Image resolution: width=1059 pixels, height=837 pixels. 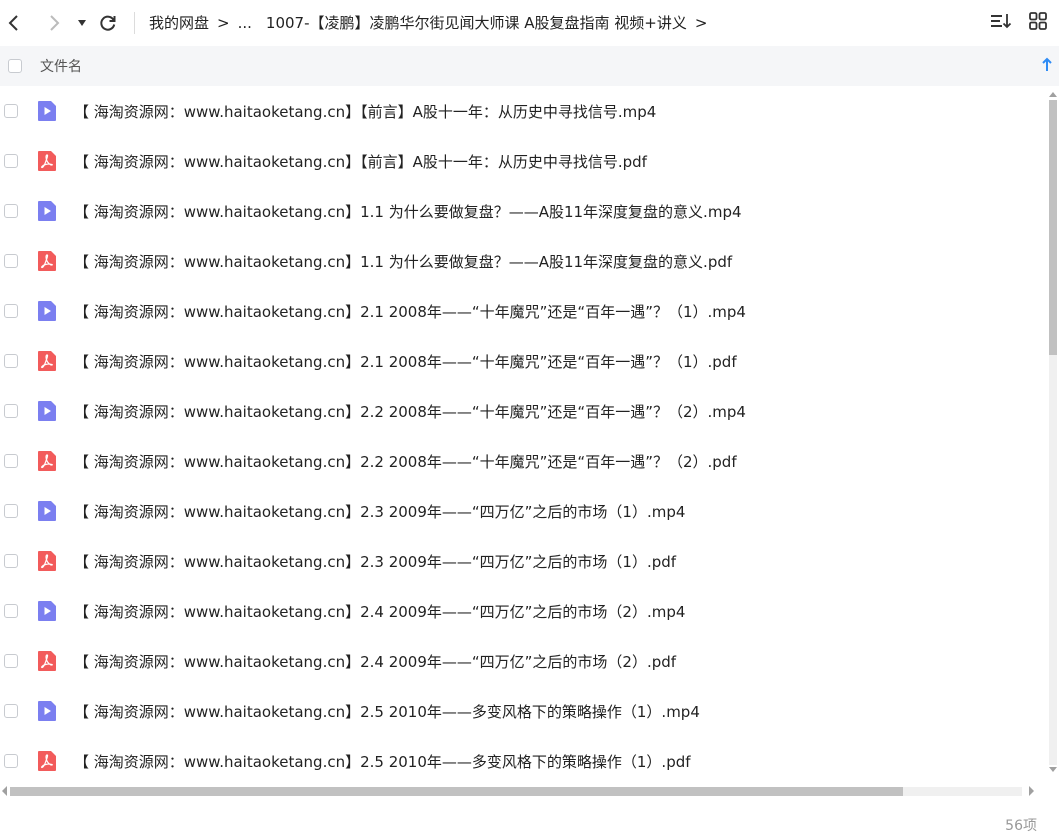 I want to click on chevron-right-icon, so click(x=55, y=22).